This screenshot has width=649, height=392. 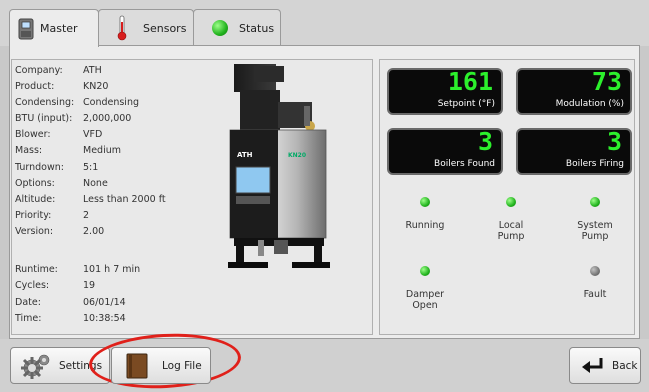 I want to click on info-key: Turndown:, so click(x=39, y=167).